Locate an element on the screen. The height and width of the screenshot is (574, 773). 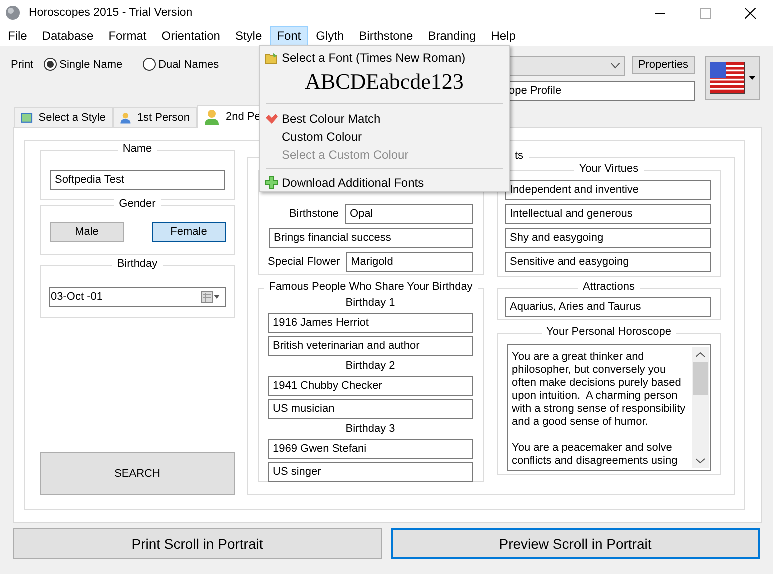
group-title: Attractions is located at coordinates (609, 287).